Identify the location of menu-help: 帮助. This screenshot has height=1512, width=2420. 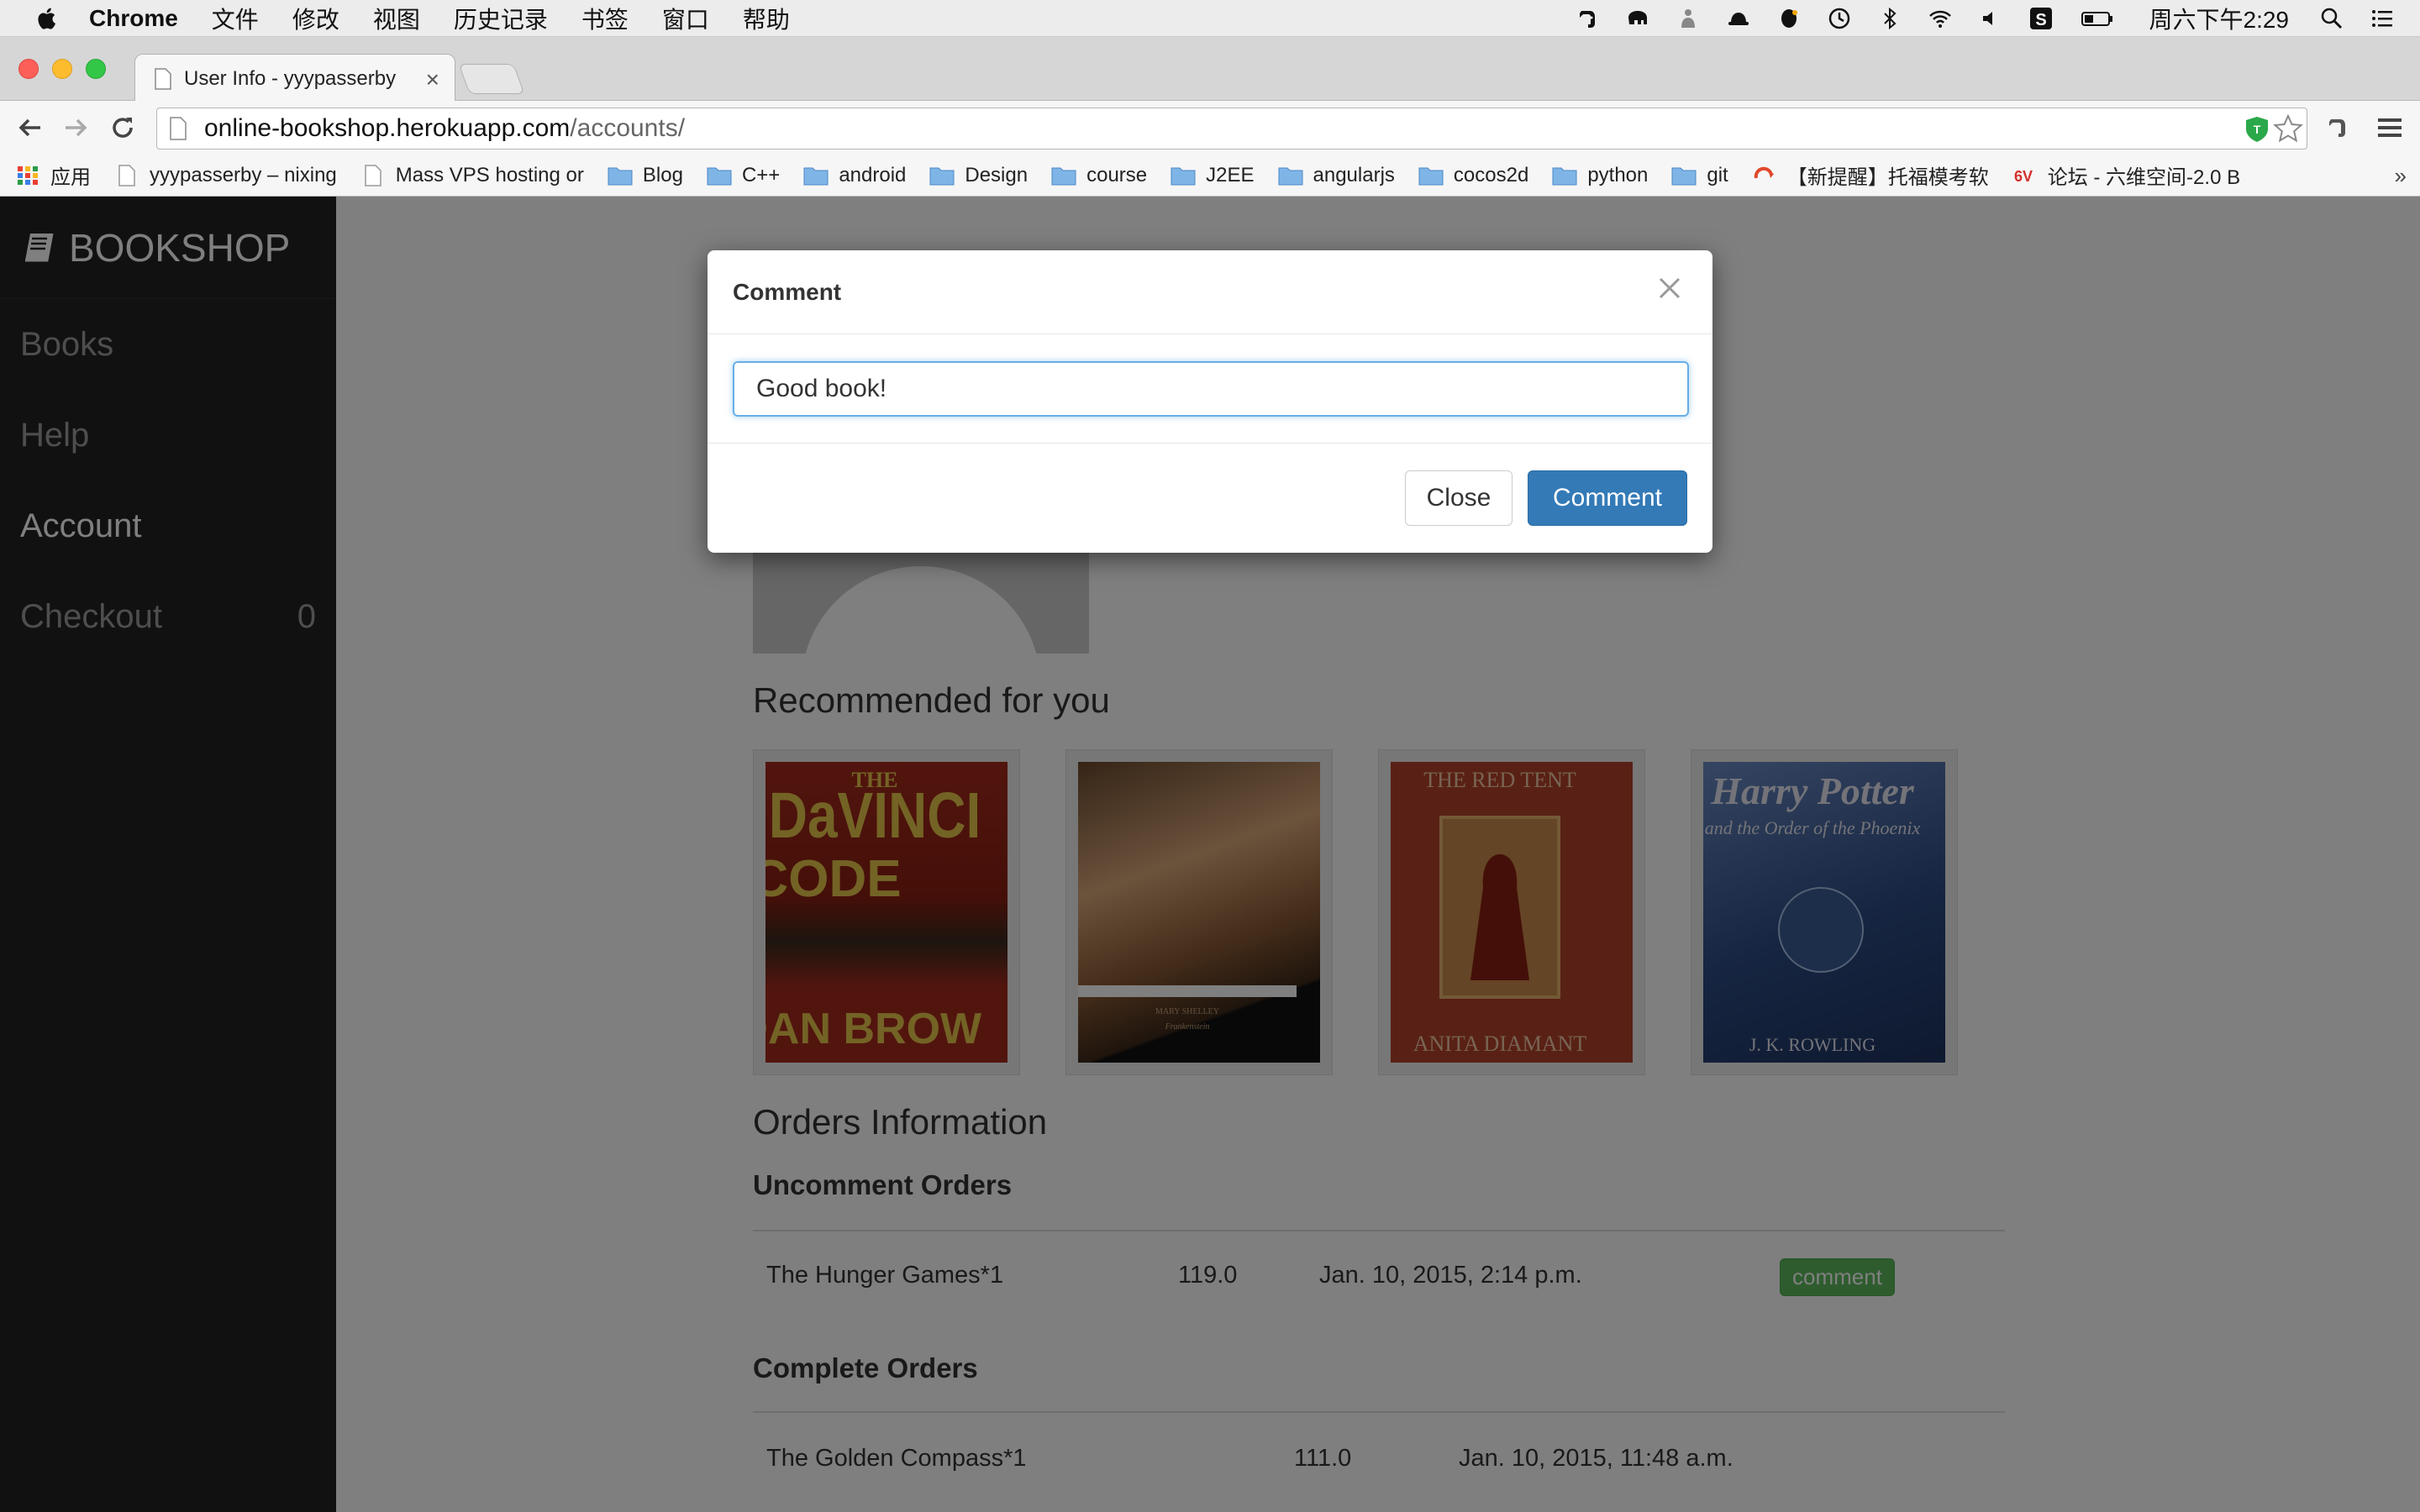
(766, 18).